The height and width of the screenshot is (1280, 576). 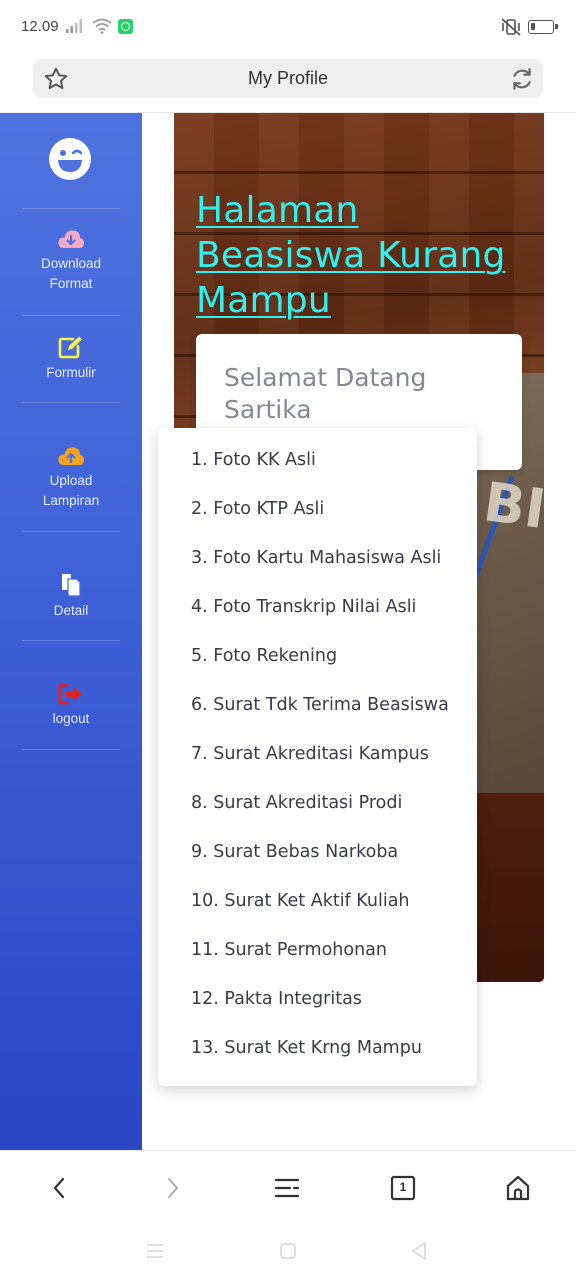 I want to click on home-system-button, so click(x=288, y=1251).